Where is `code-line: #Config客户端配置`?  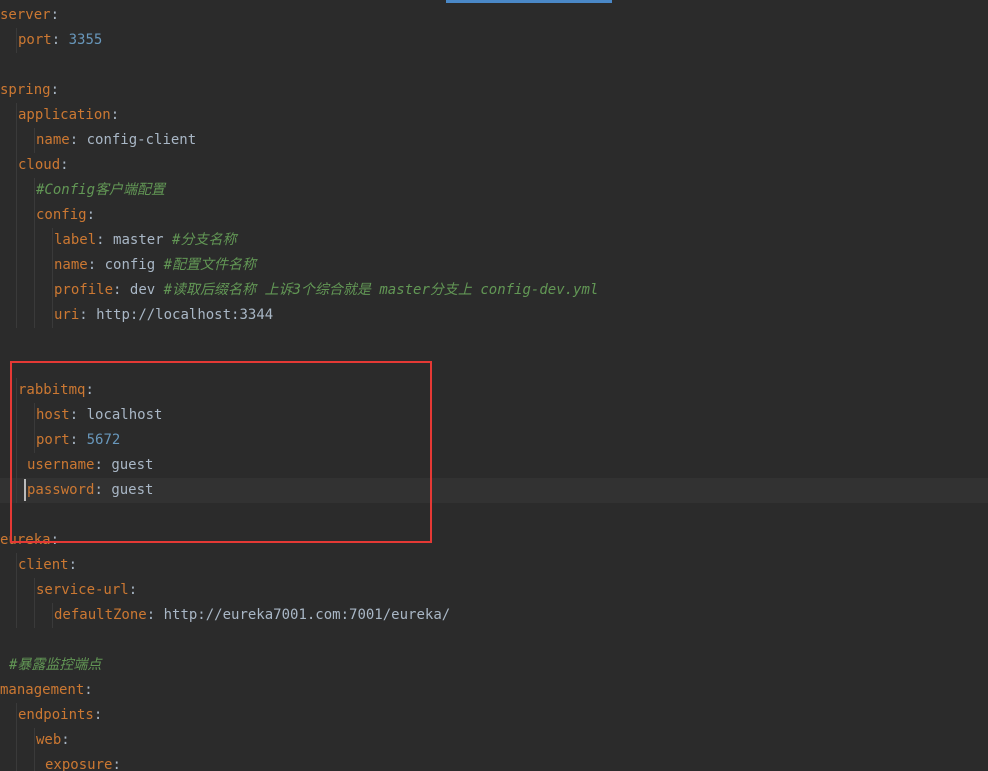 code-line: #Config客户端配置 is located at coordinates (494, 190).